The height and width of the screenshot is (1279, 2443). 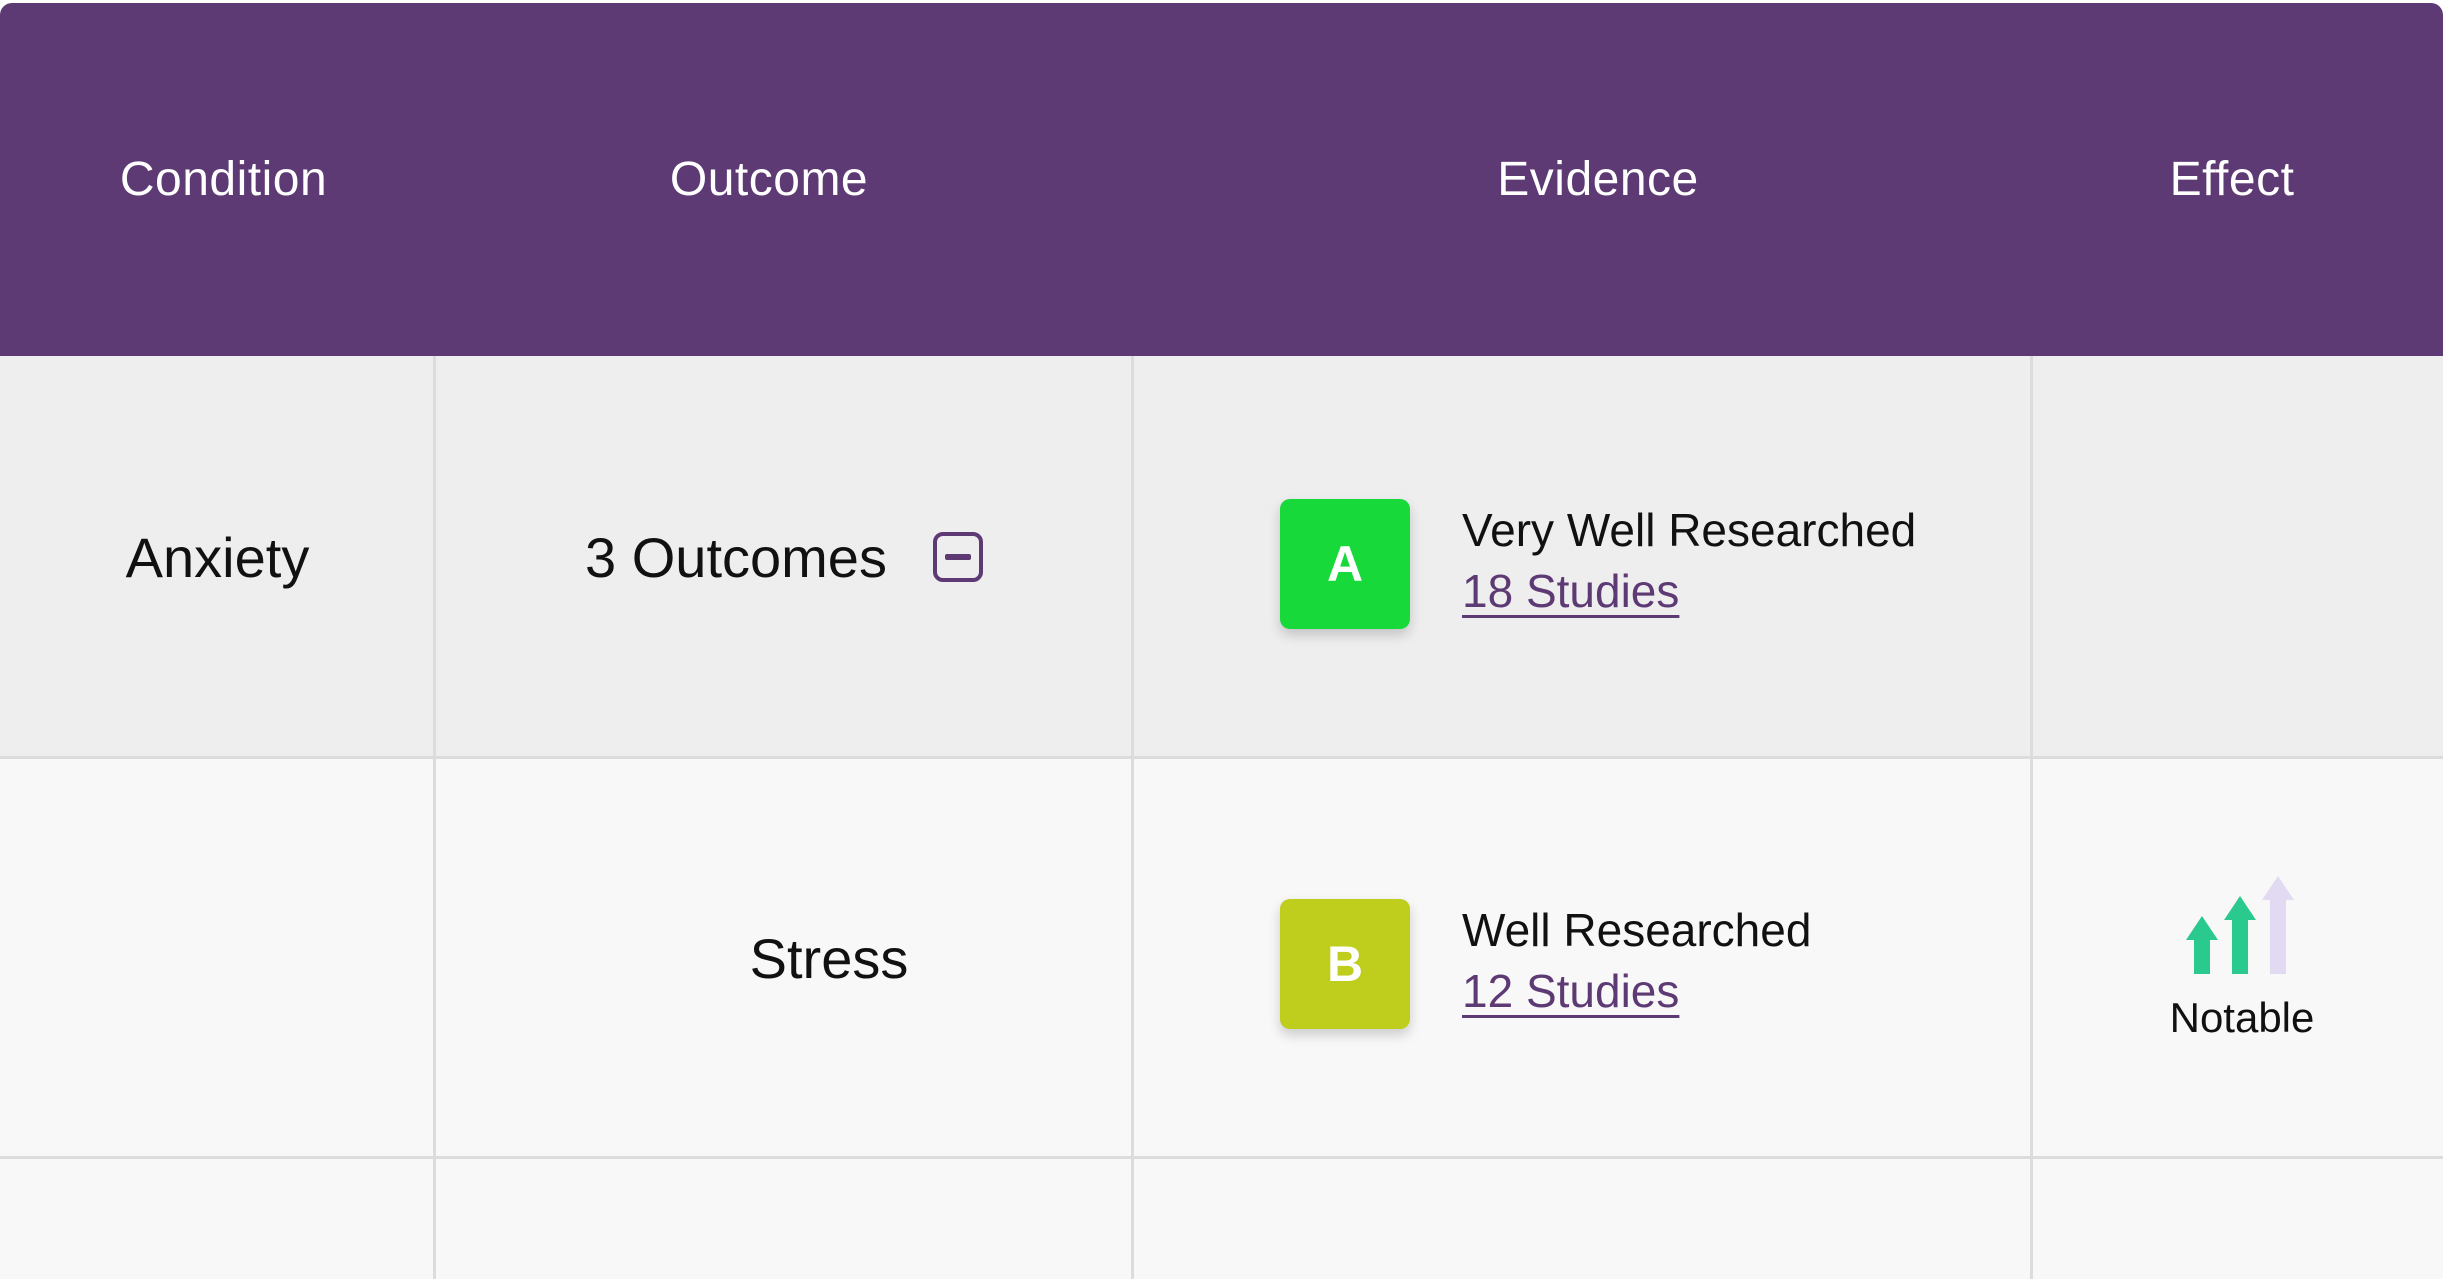 What do you see at coordinates (1689, 530) in the screenshot?
I see `evidence-label: Very Well Researched` at bounding box center [1689, 530].